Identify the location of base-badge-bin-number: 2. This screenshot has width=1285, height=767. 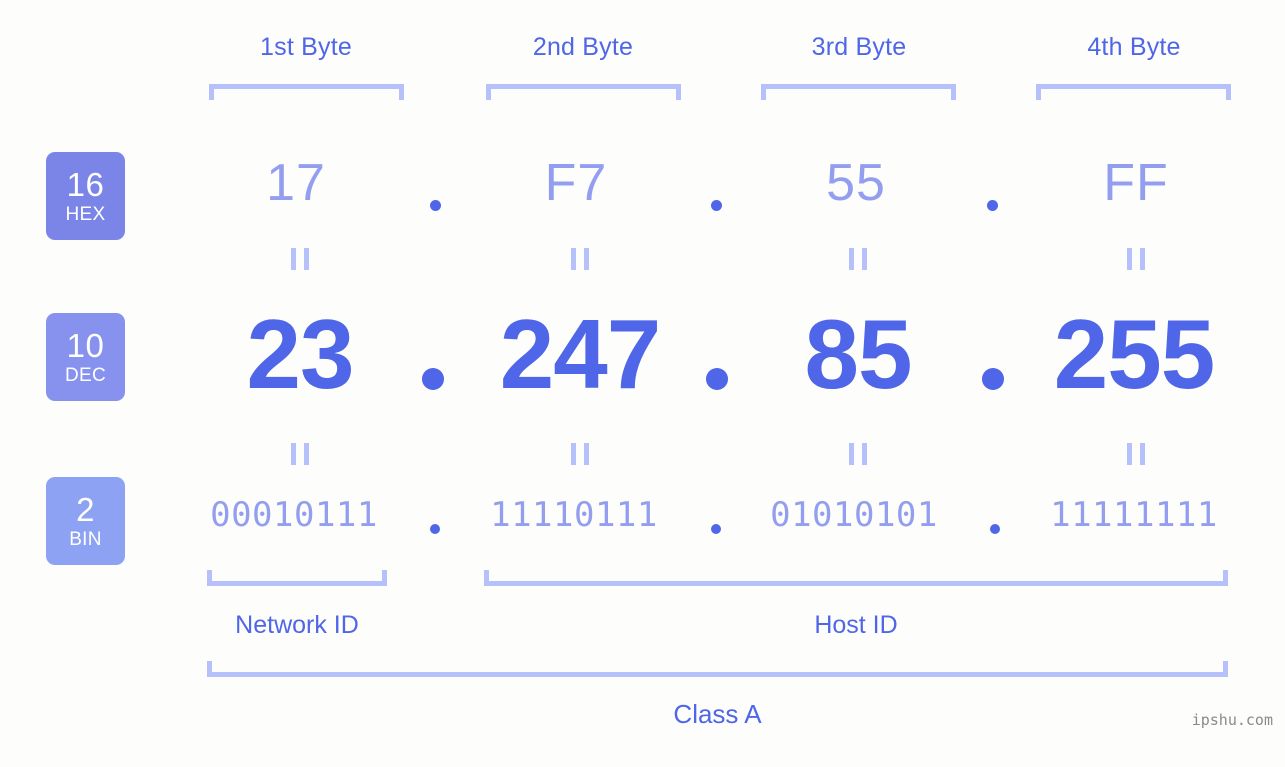
(85, 509).